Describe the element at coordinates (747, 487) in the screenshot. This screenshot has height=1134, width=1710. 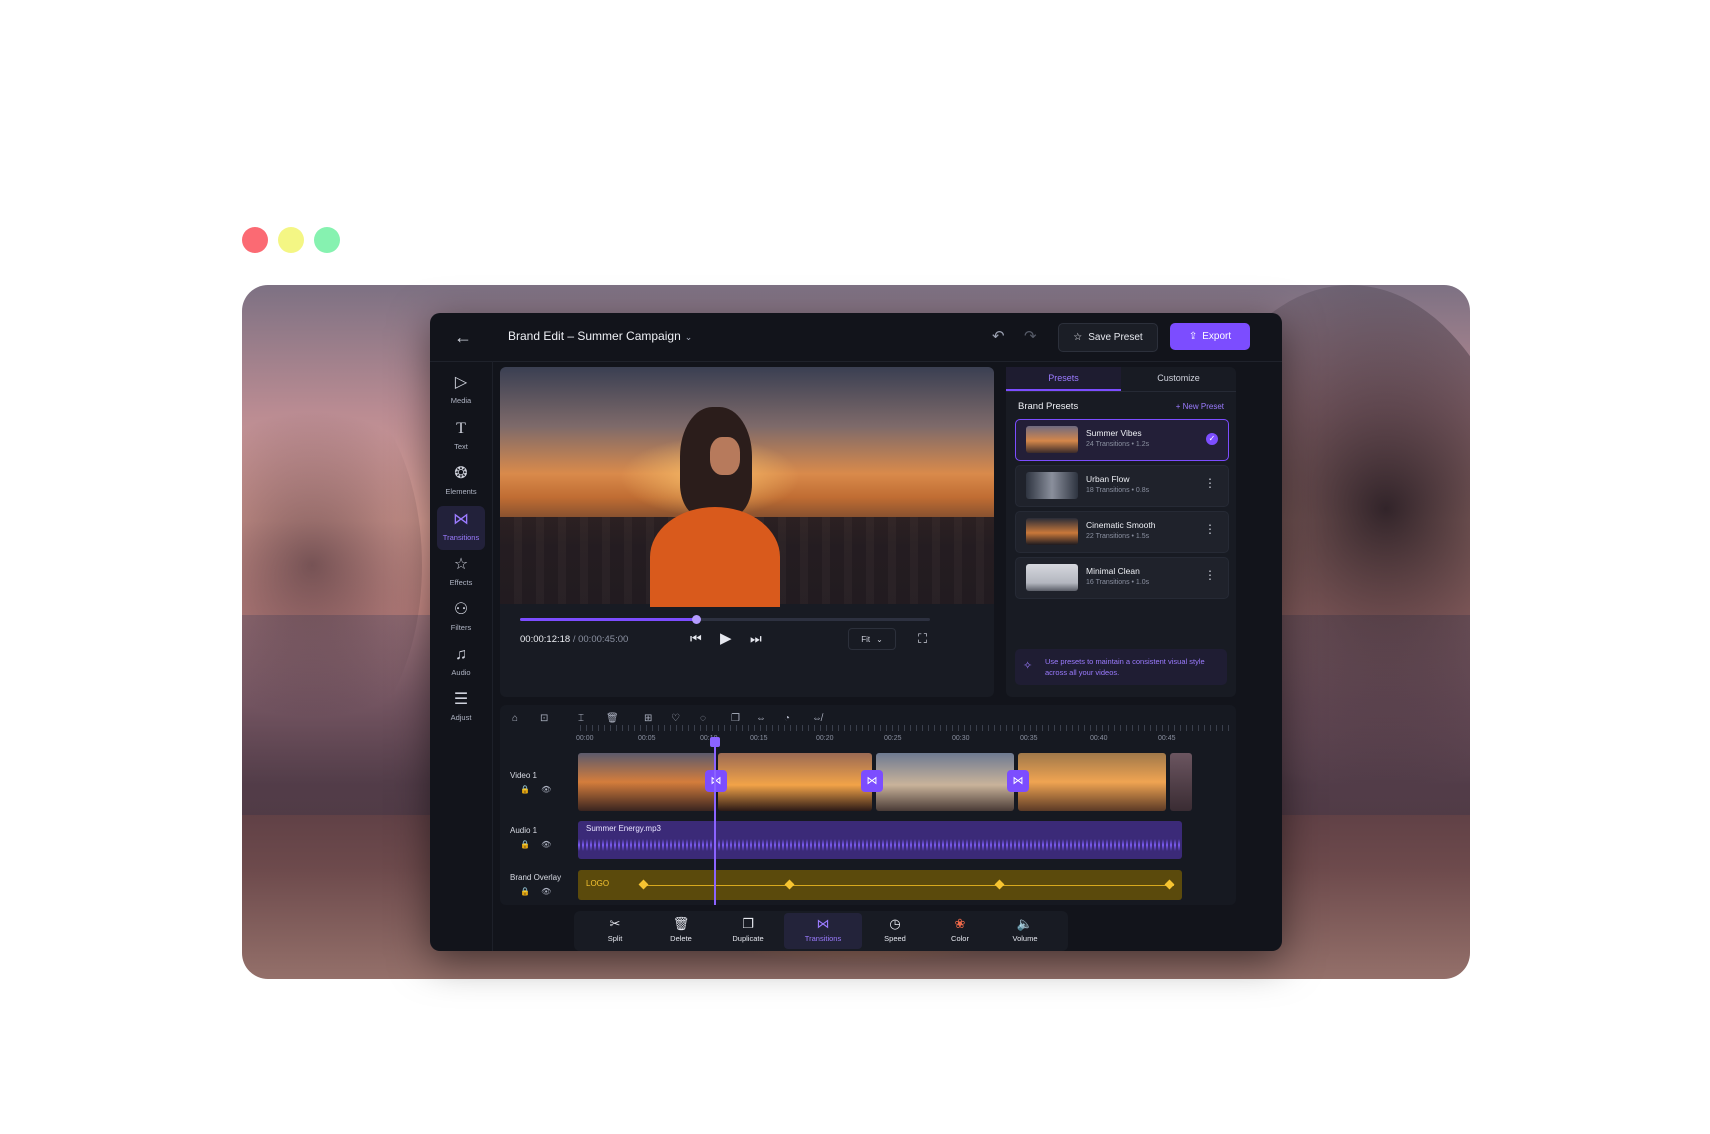
I see `preview-frame` at that location.